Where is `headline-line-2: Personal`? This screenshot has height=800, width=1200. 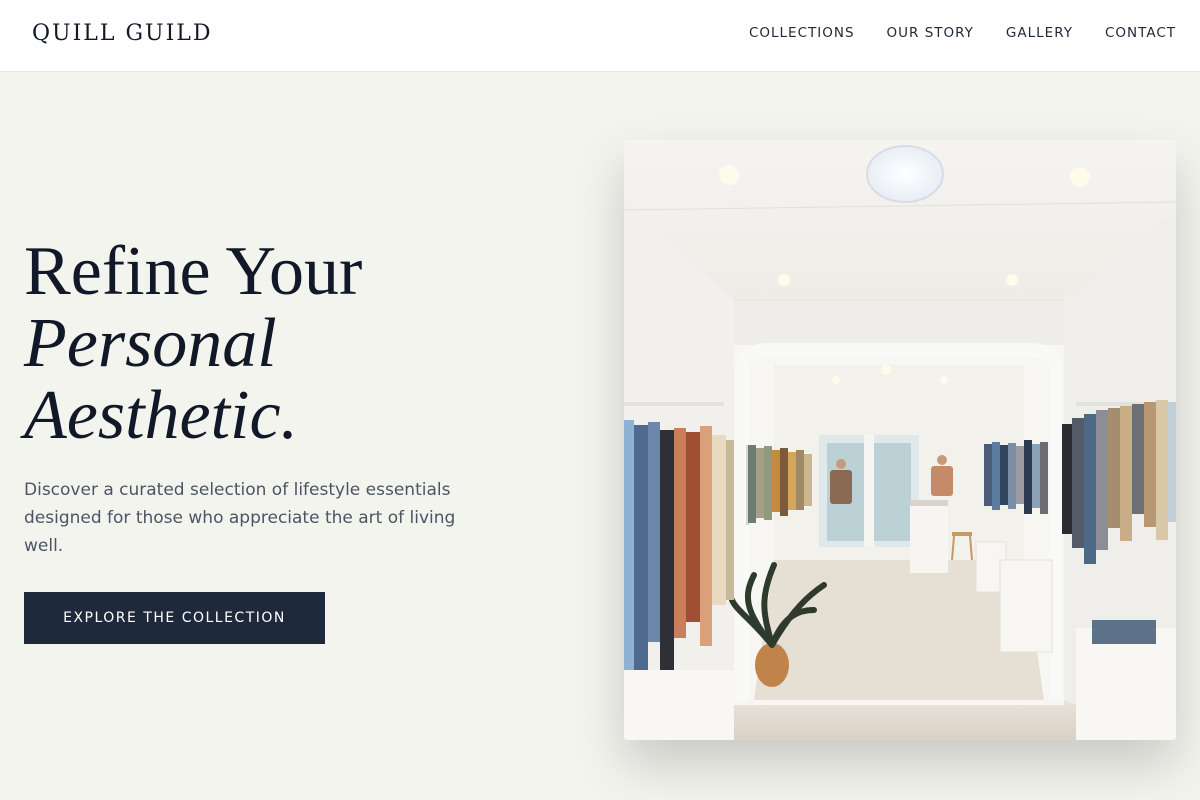 headline-line-2: Personal is located at coordinates (150, 343).